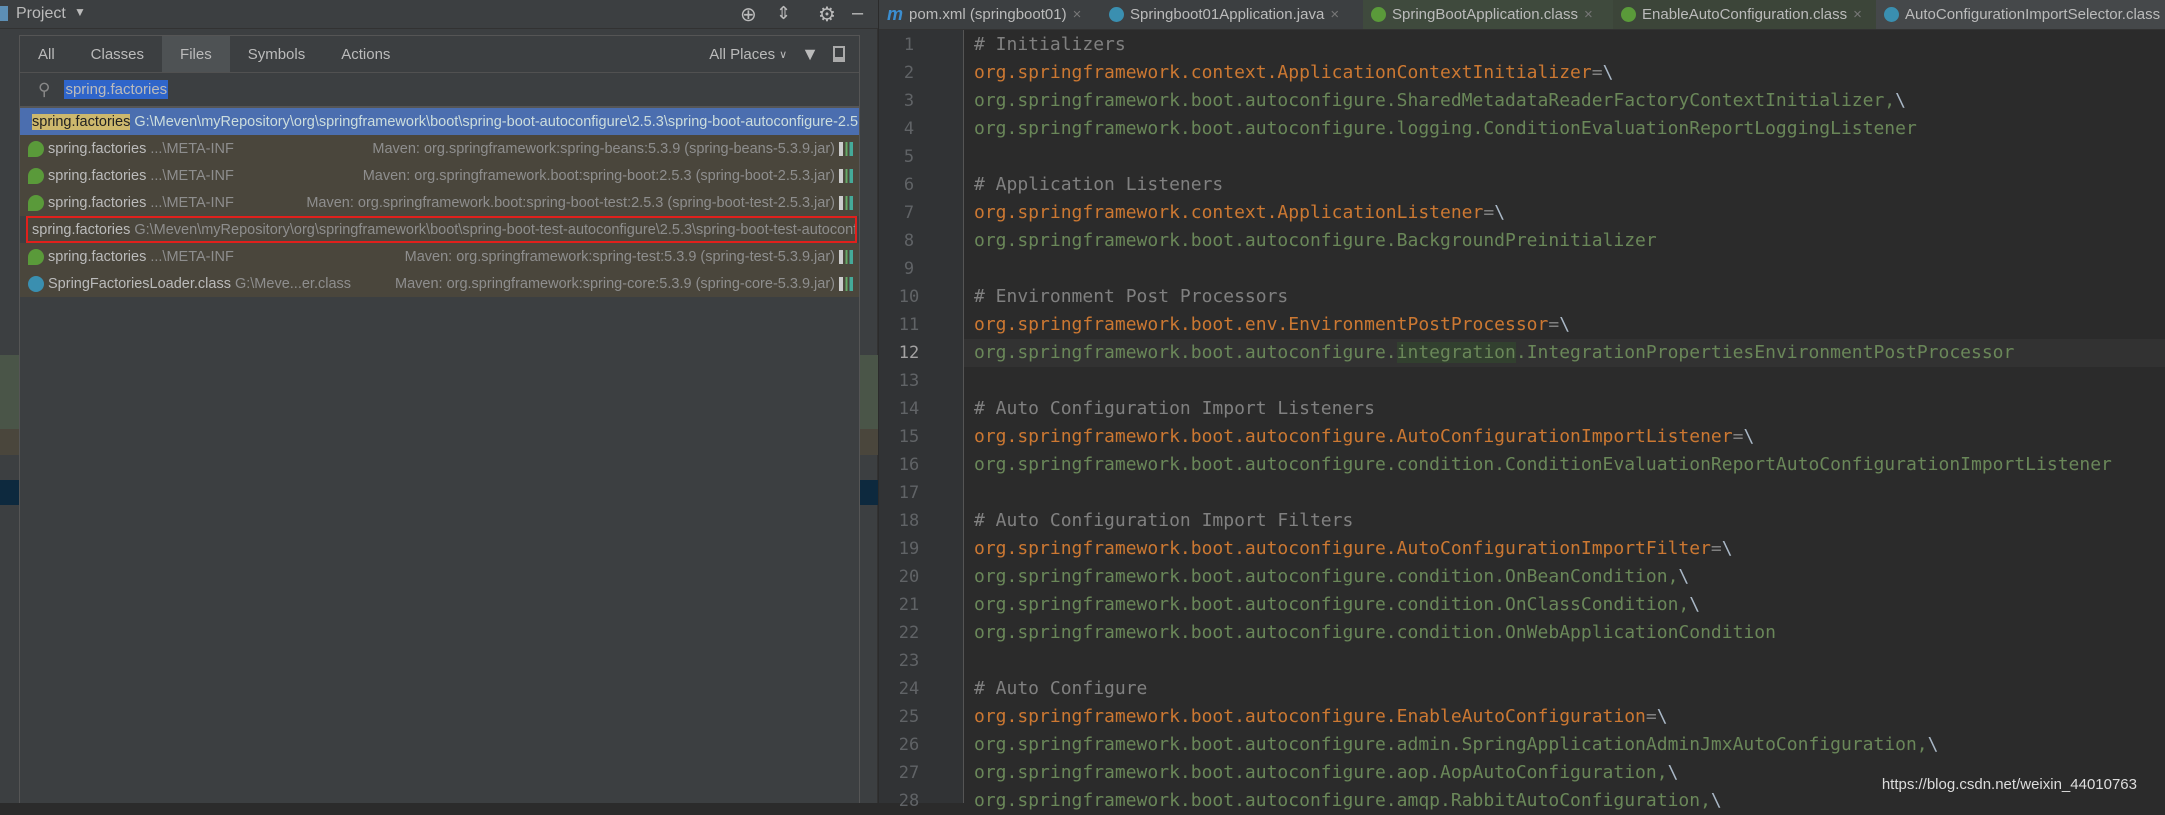 The width and height of the screenshot is (2165, 815). I want to click on code-line: # Auto Configure, so click(1564, 689).